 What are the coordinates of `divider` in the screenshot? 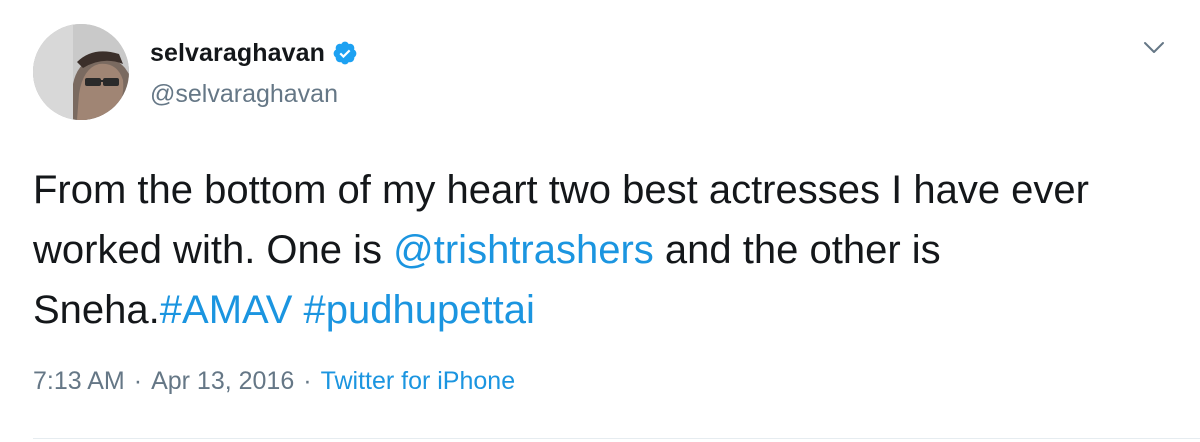 It's located at (616, 438).